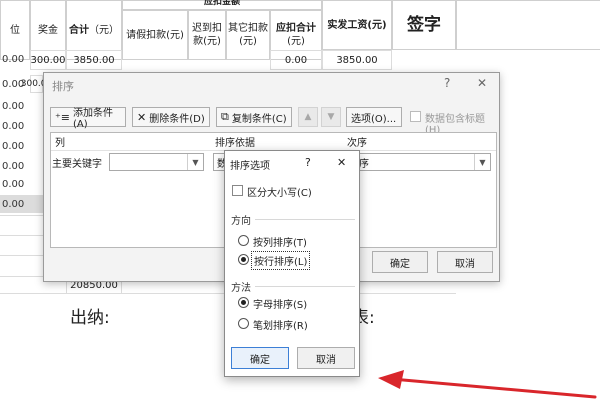 The height and width of the screenshot is (400, 600). Describe the element at coordinates (260, 358) in the screenshot. I see `options-ok-button: 确定` at that location.